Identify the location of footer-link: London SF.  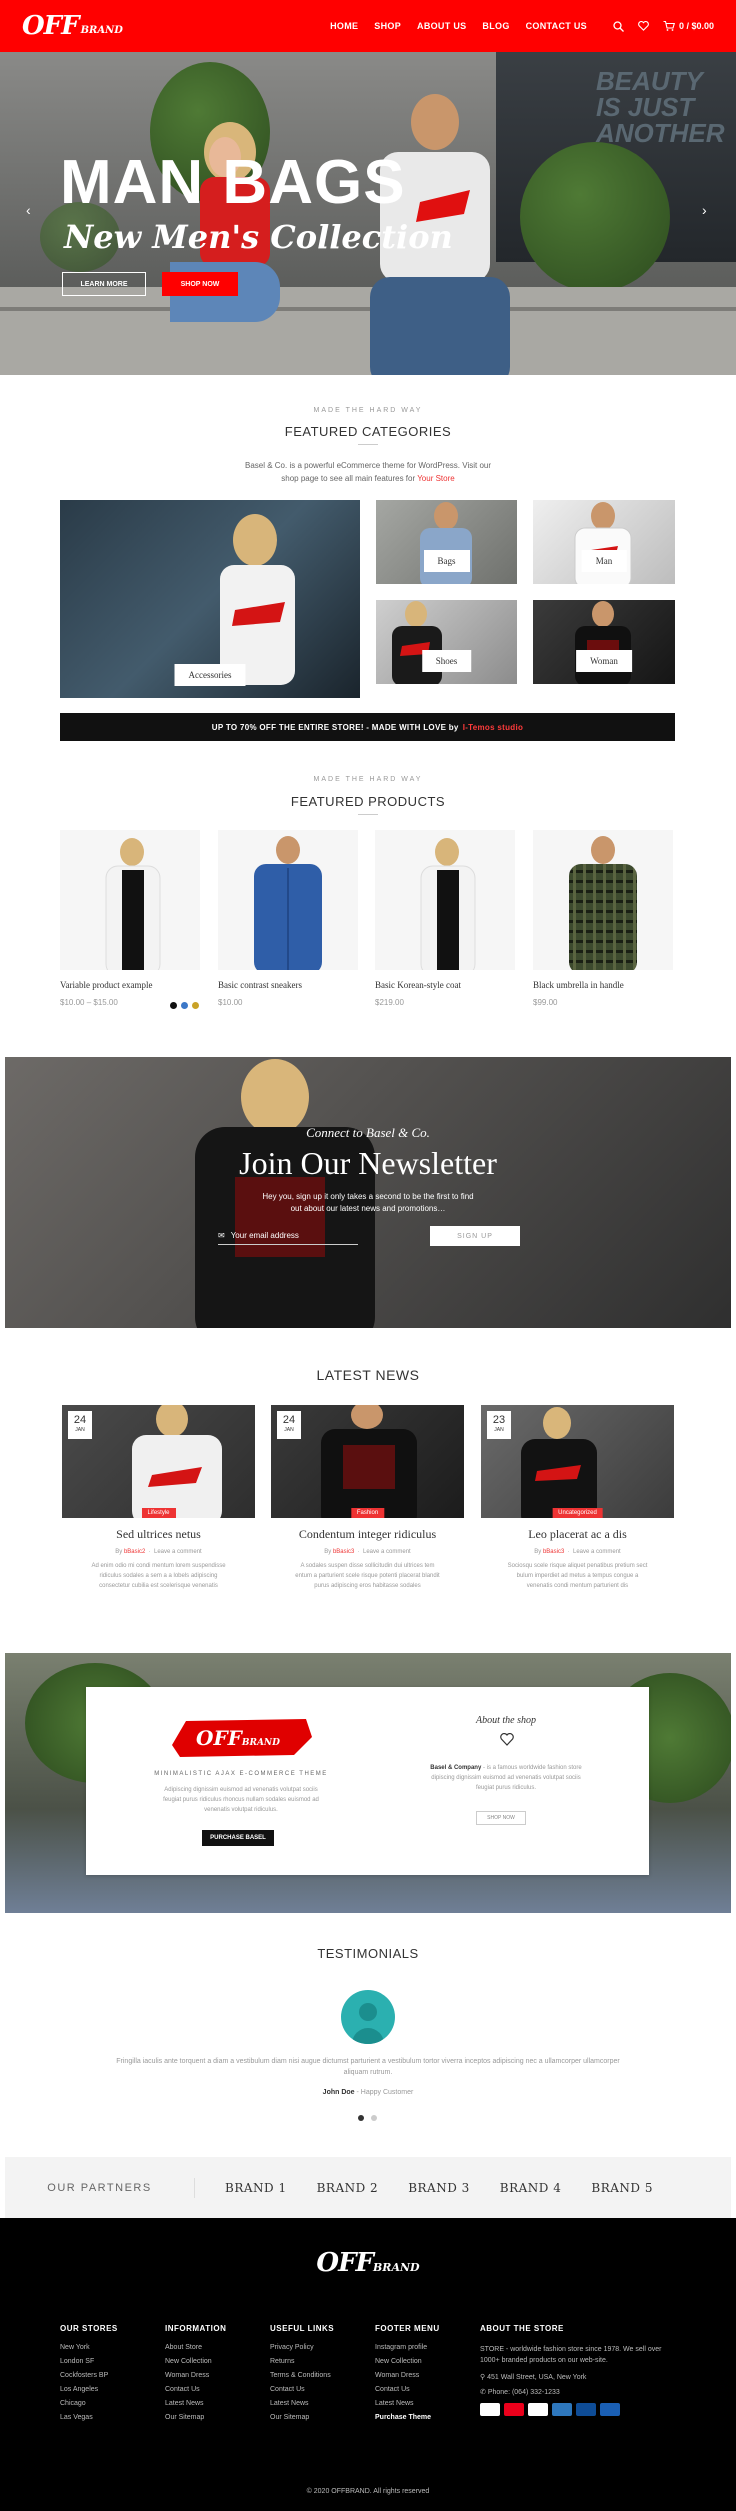
(89, 2361).